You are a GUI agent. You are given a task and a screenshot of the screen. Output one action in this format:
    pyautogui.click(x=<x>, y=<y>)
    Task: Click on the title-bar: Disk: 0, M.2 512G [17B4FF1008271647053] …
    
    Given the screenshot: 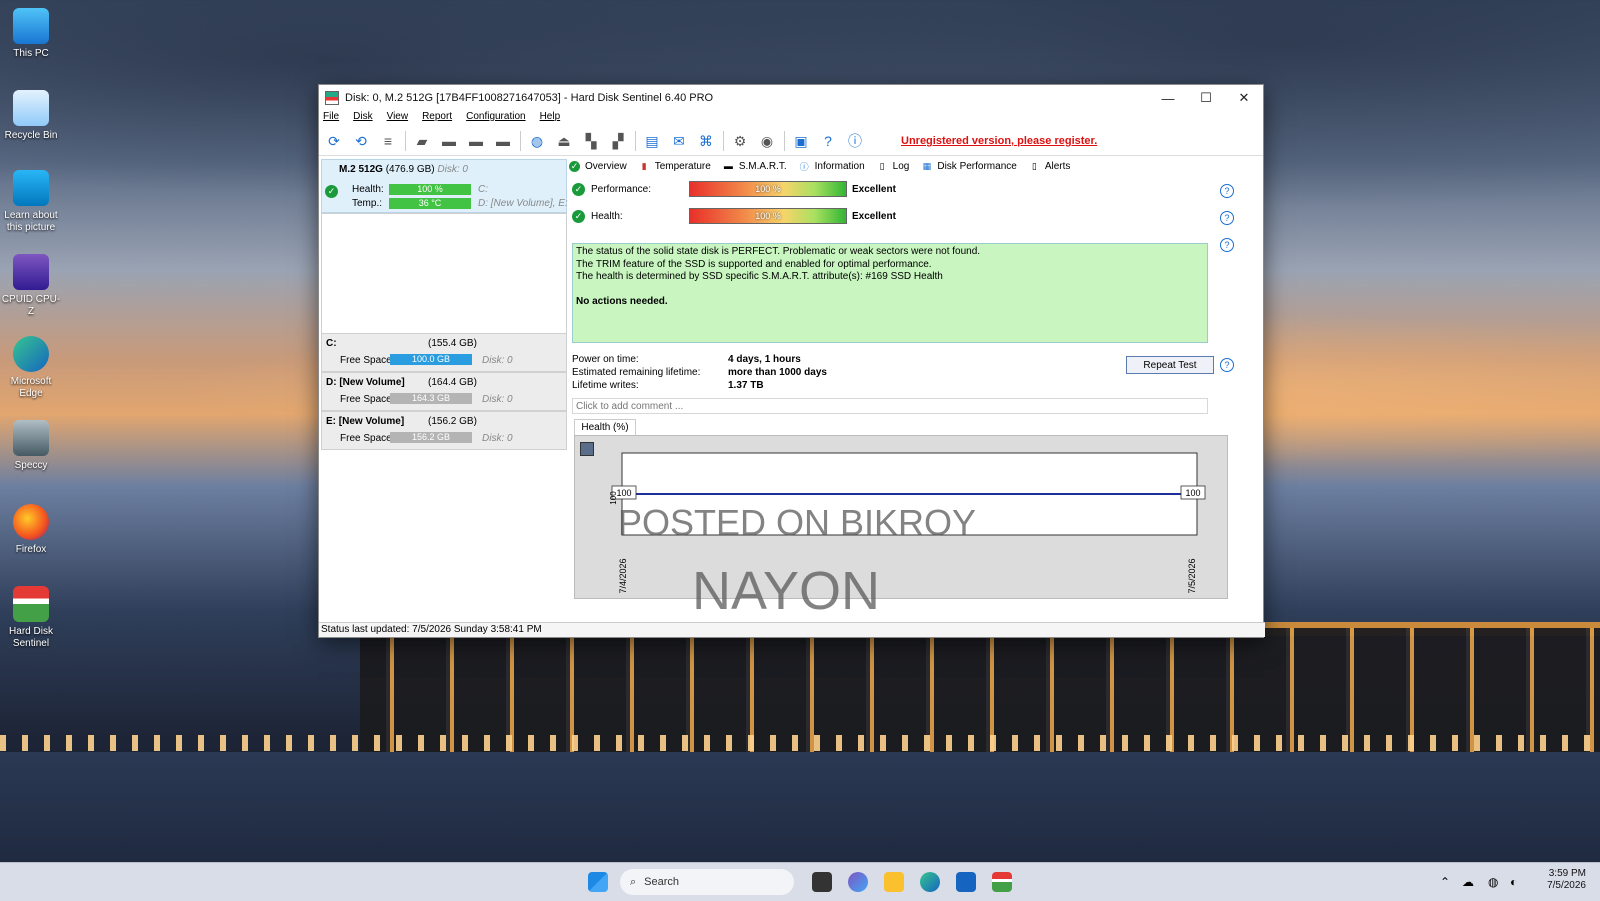 What is the action you would take?
    pyautogui.click(x=791, y=98)
    